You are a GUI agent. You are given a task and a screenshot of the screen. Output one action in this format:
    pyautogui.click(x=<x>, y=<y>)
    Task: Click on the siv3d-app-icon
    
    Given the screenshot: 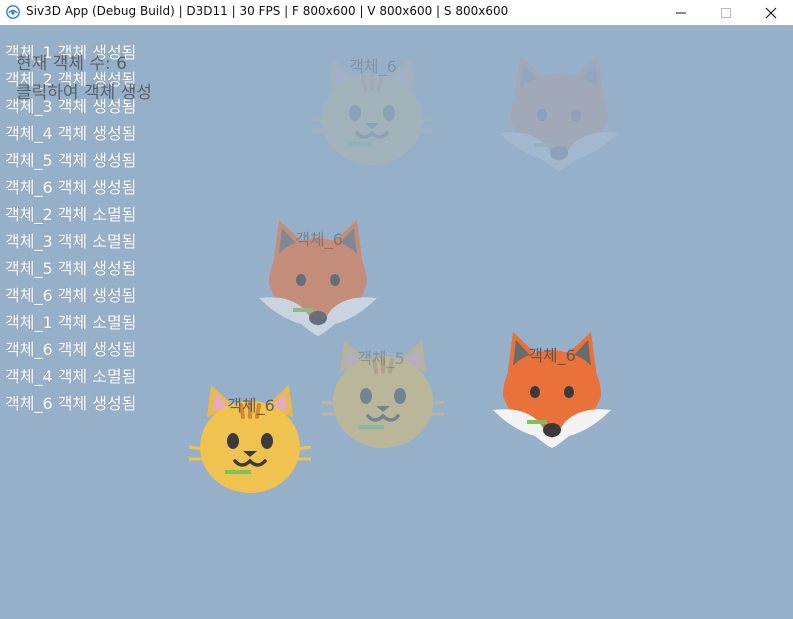 What is the action you would take?
    pyautogui.click(x=13, y=12)
    